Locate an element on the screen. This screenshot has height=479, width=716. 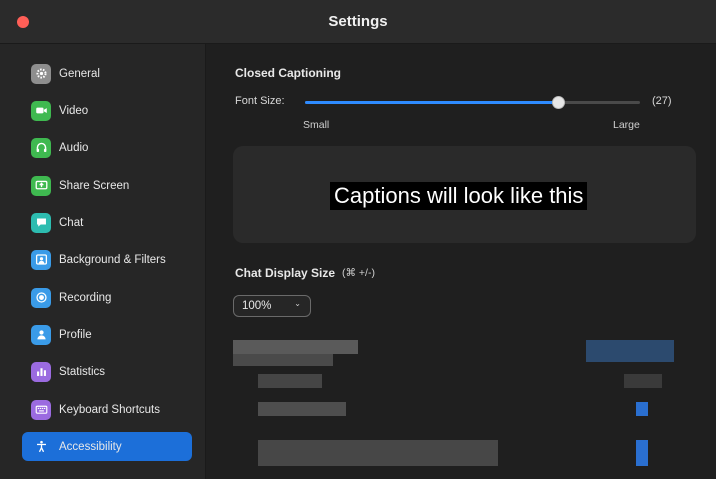
window-title: Settings is located at coordinates (358, 21).